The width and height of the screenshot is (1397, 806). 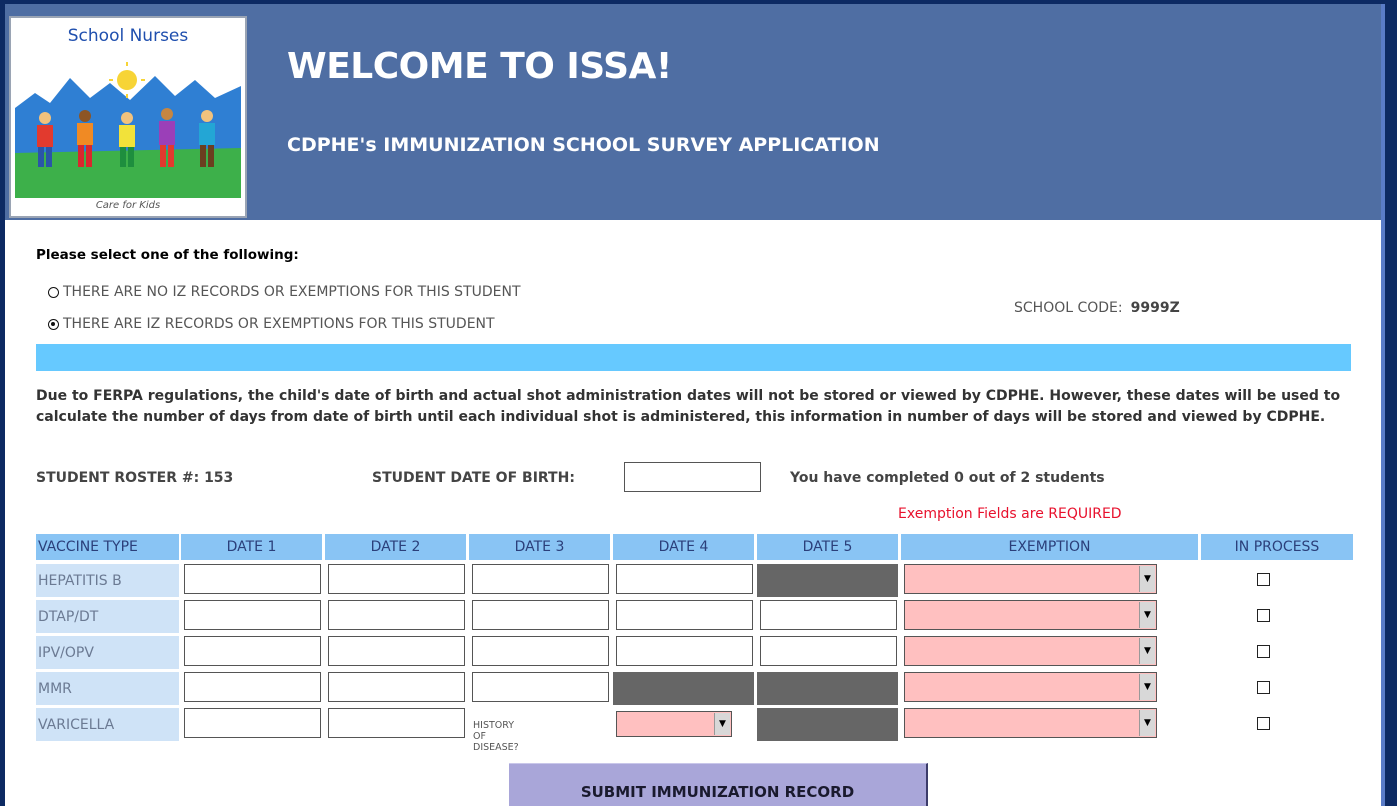 What do you see at coordinates (718, 784) in the screenshot?
I see `submit-immunization-button: SUBMIT IMMUNIZATION RECORD` at bounding box center [718, 784].